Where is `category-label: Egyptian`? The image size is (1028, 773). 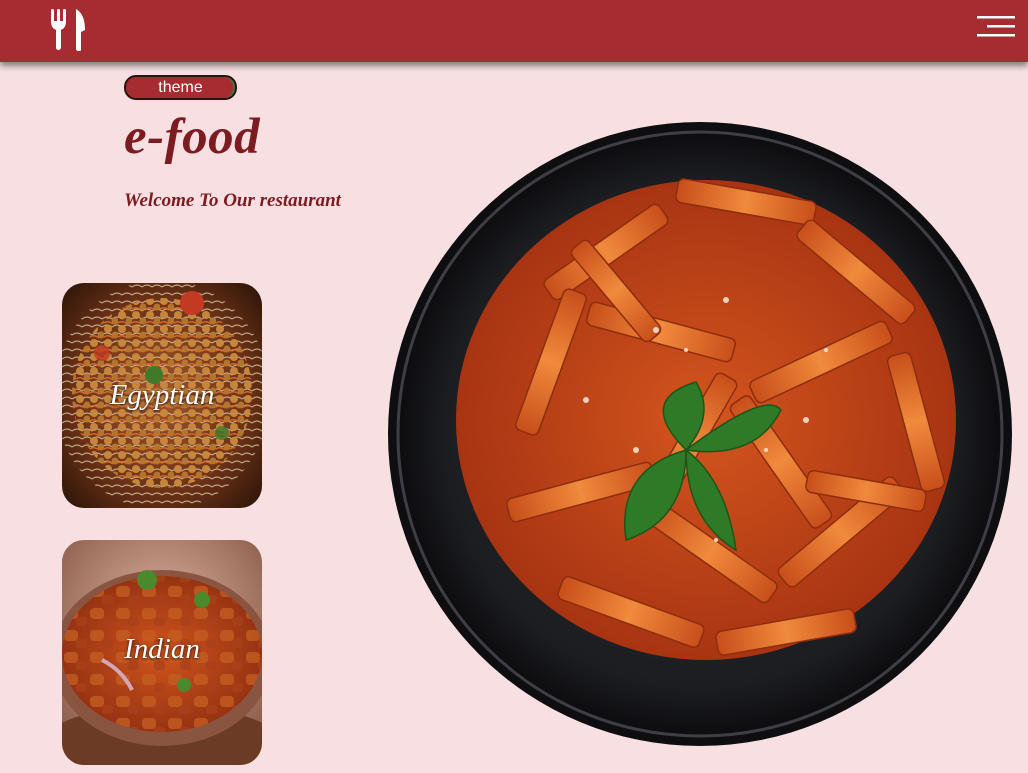
category-label: Egyptian is located at coordinates (162, 395).